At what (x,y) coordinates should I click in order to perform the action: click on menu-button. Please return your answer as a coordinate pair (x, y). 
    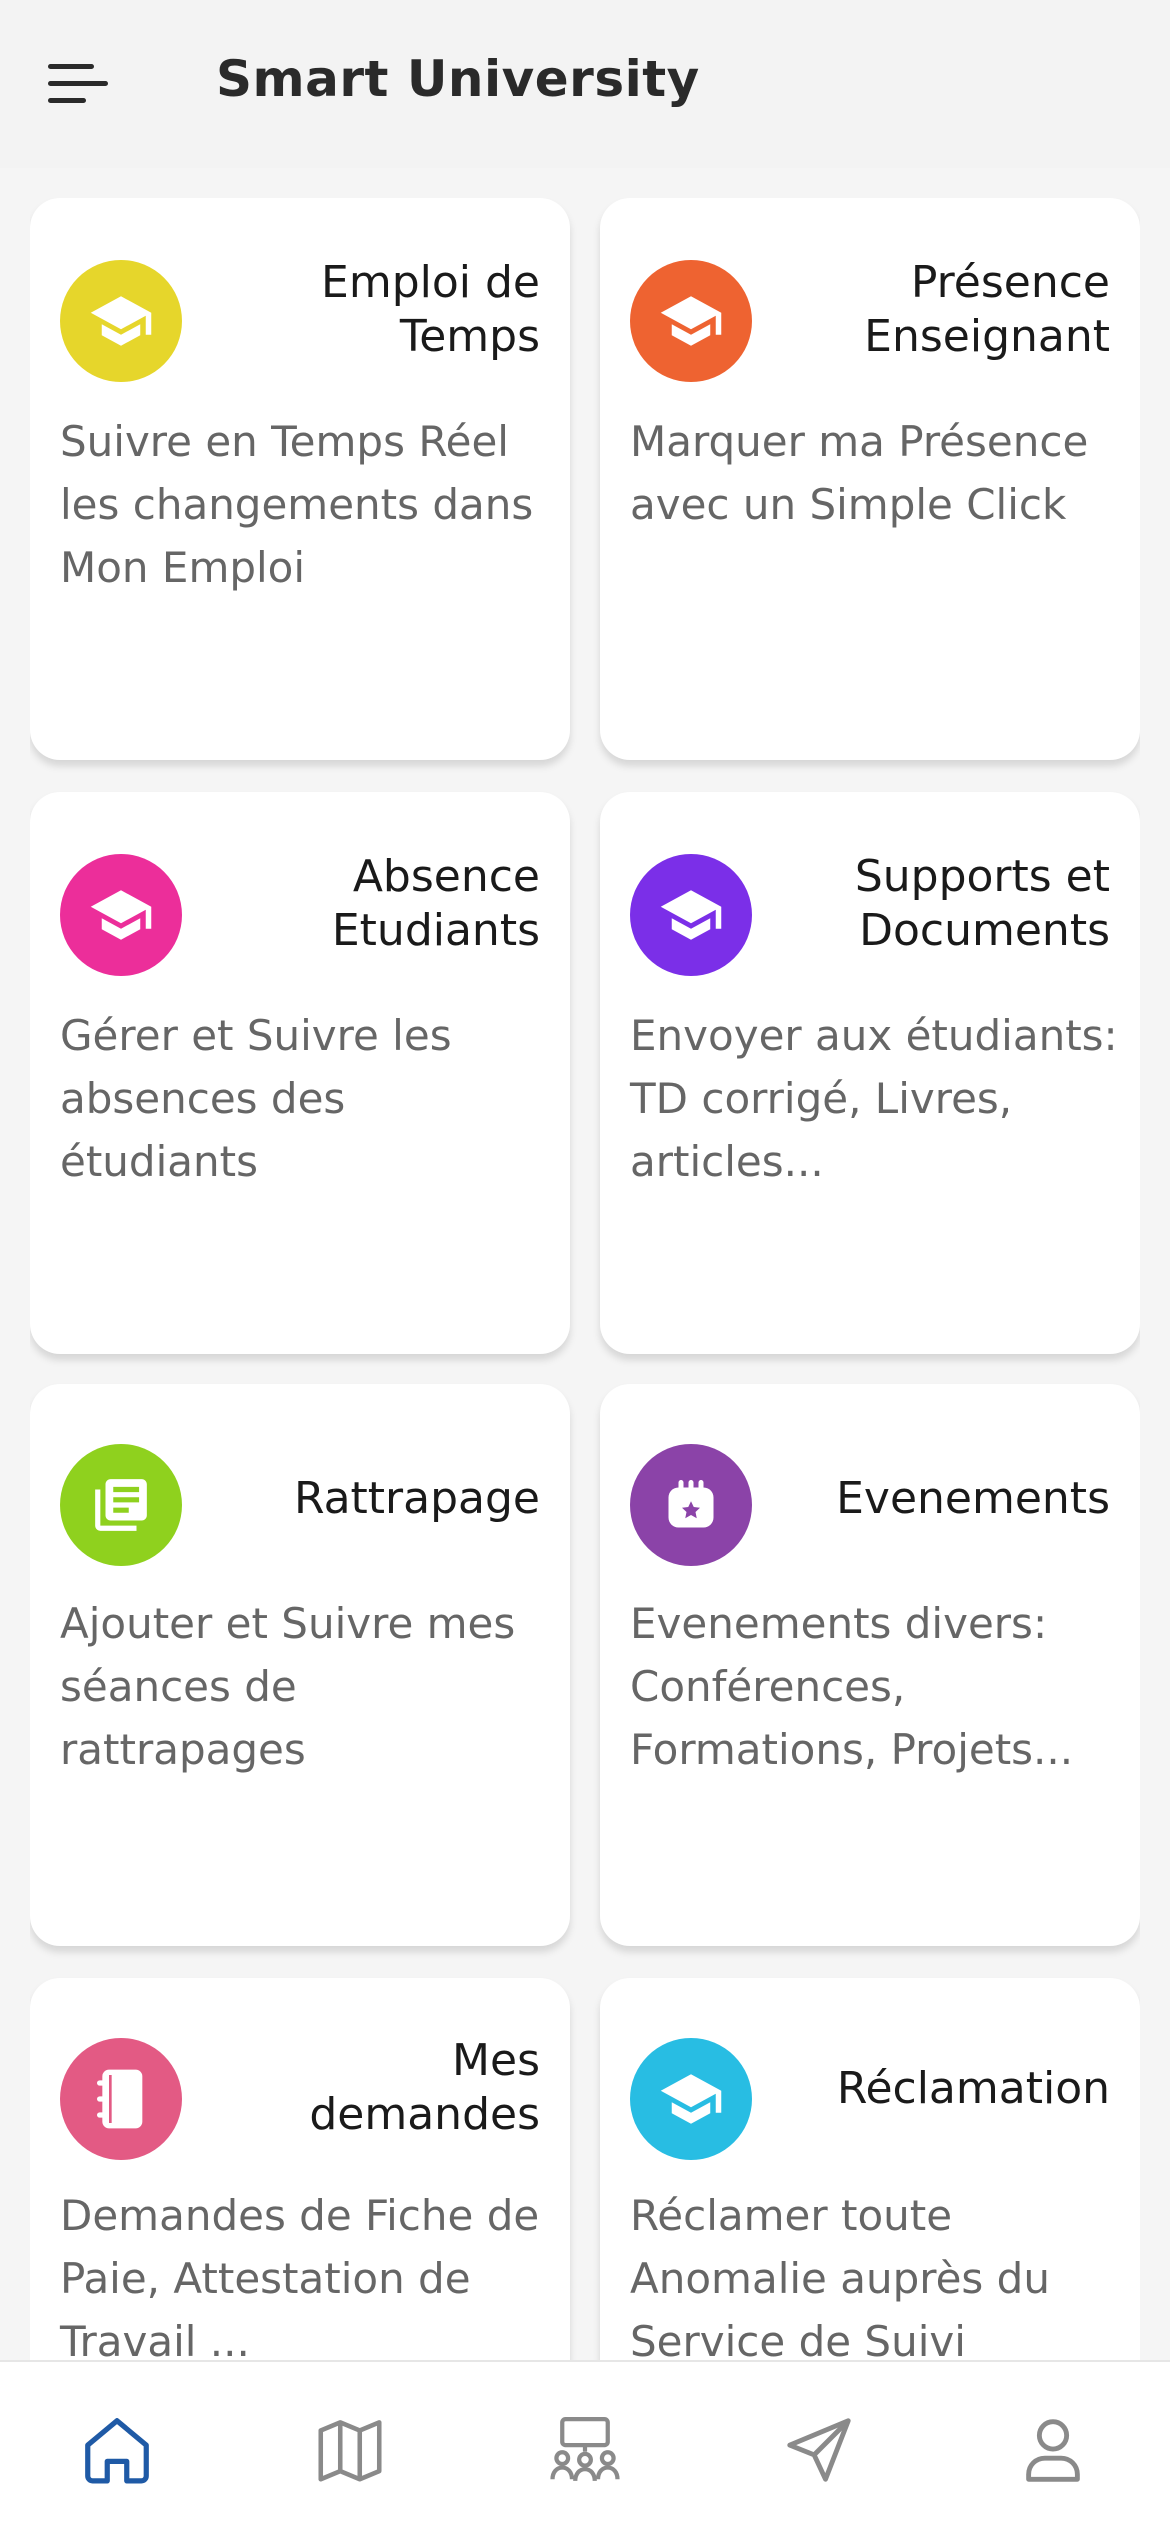
    Looking at the image, I should click on (84, 84).